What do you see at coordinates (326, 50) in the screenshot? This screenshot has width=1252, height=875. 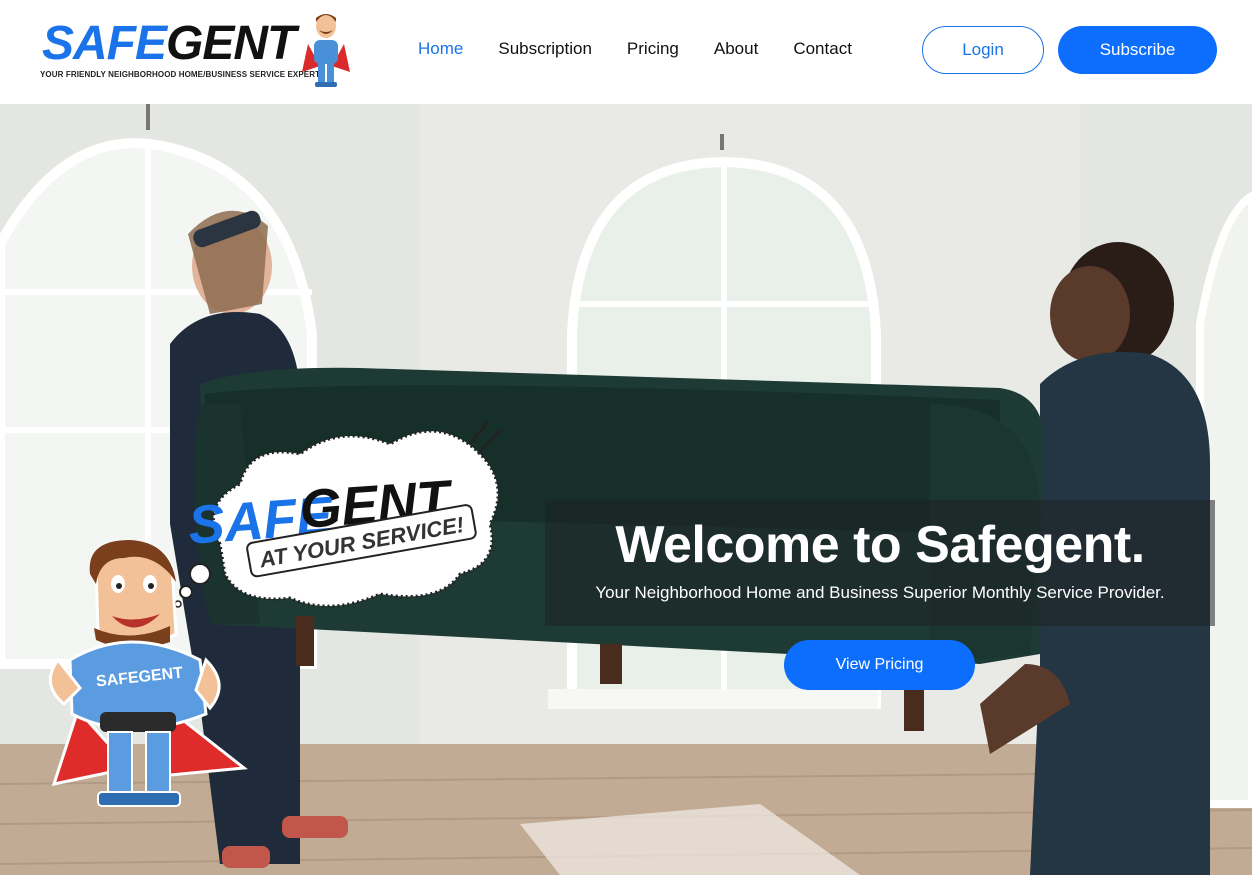 I see `mascot-logo-icon` at bounding box center [326, 50].